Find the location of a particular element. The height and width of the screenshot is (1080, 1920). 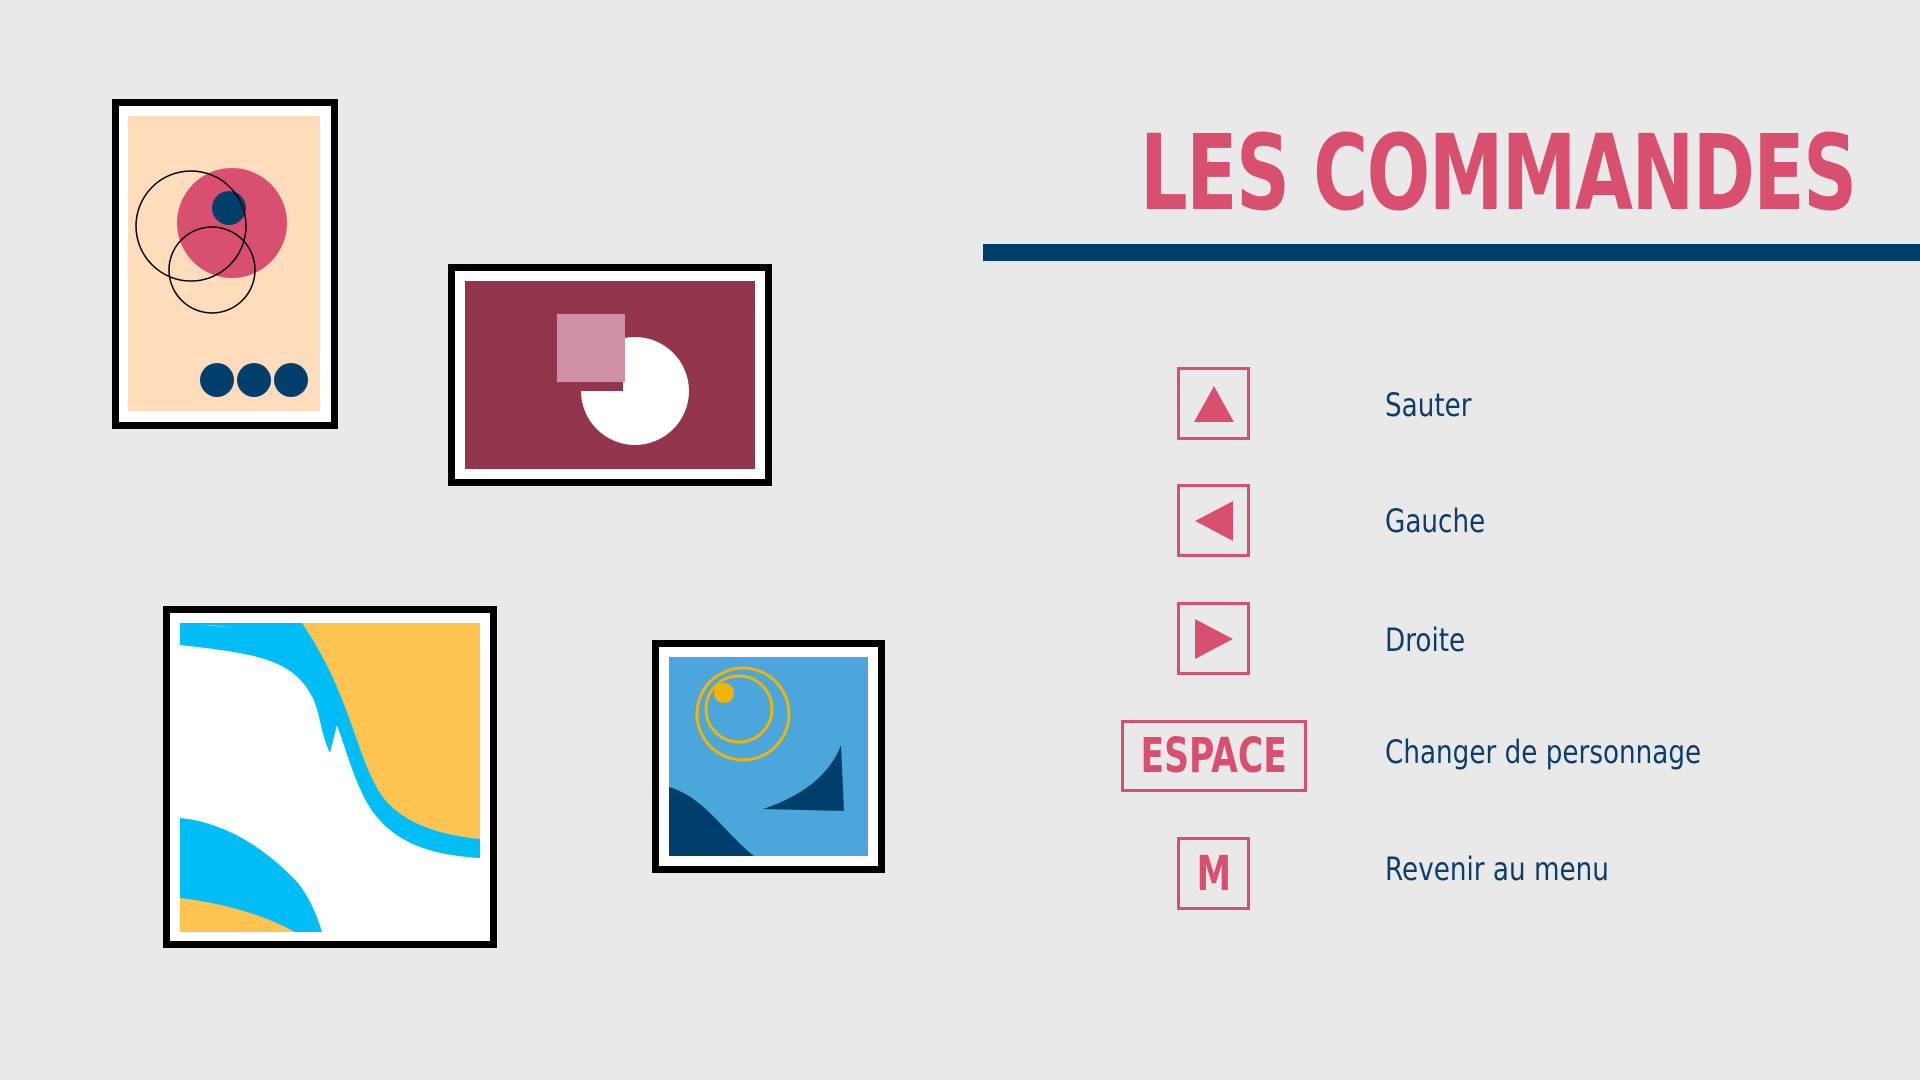

key-m: M is located at coordinates (1213, 873).